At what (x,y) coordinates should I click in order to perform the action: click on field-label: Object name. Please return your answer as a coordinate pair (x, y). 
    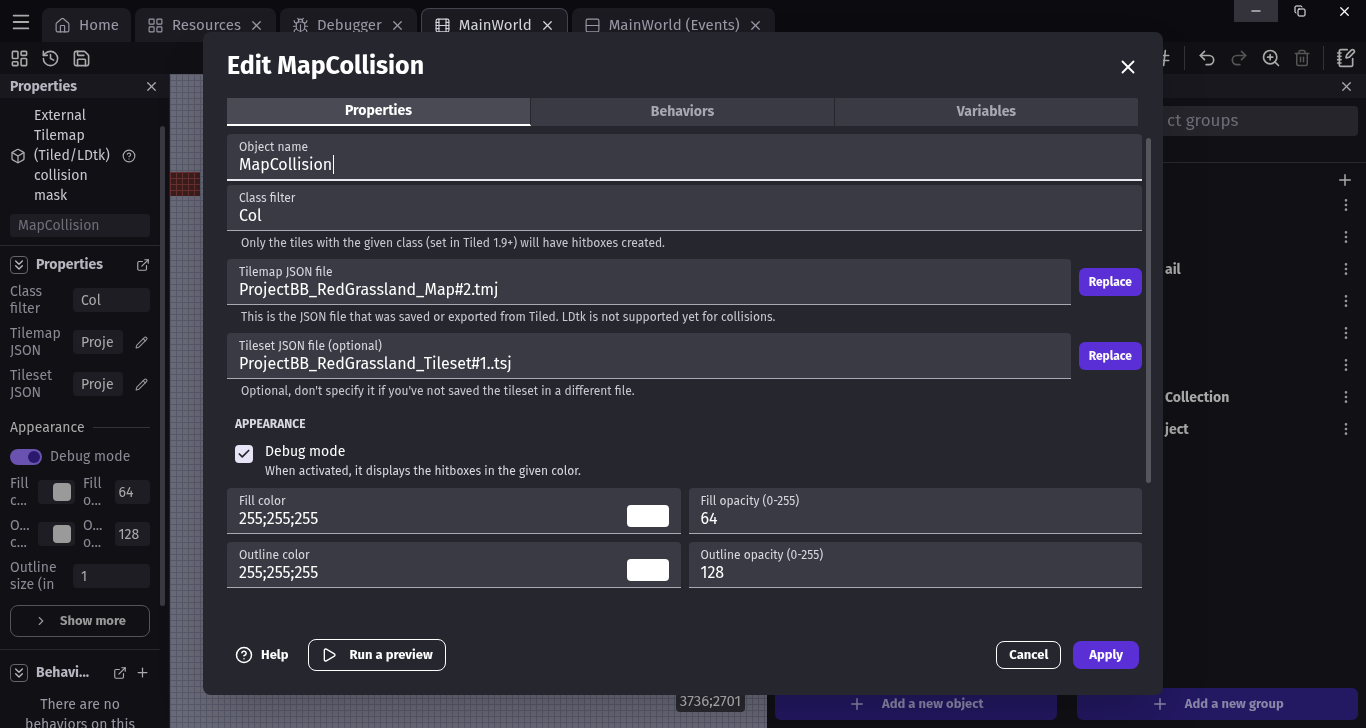
    Looking at the image, I should click on (274, 146).